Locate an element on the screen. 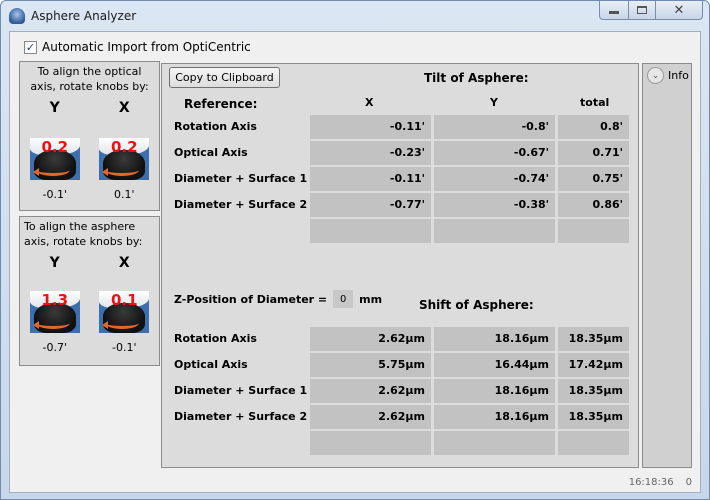 Image resolution: width=710 pixels, height=500 pixels. knob-x: 0.2 0.1' is located at coordinates (125, 169).